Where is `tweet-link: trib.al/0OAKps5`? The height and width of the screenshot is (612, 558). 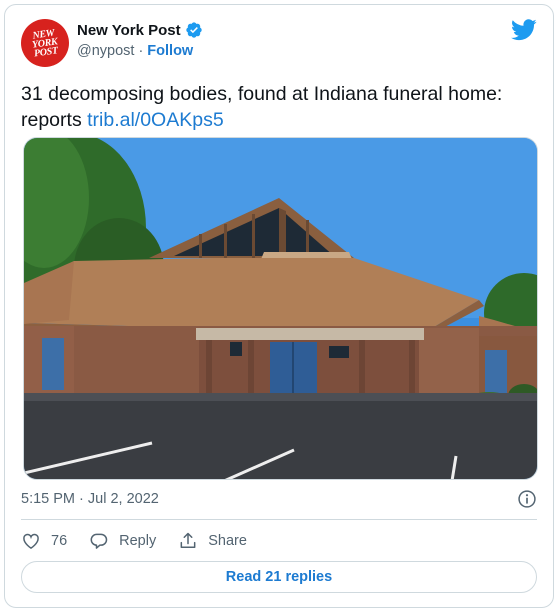 tweet-link: trib.al/0OAKps5 is located at coordinates (155, 120).